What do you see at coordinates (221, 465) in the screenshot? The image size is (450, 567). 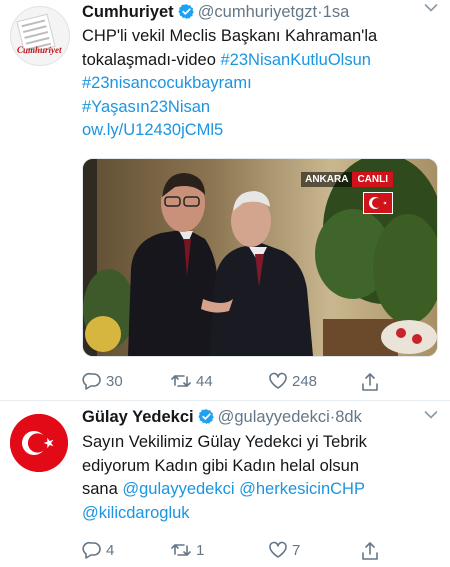 I see `tweet-text-line: ediyorum Kadın gibi Kadın helal olsun` at bounding box center [221, 465].